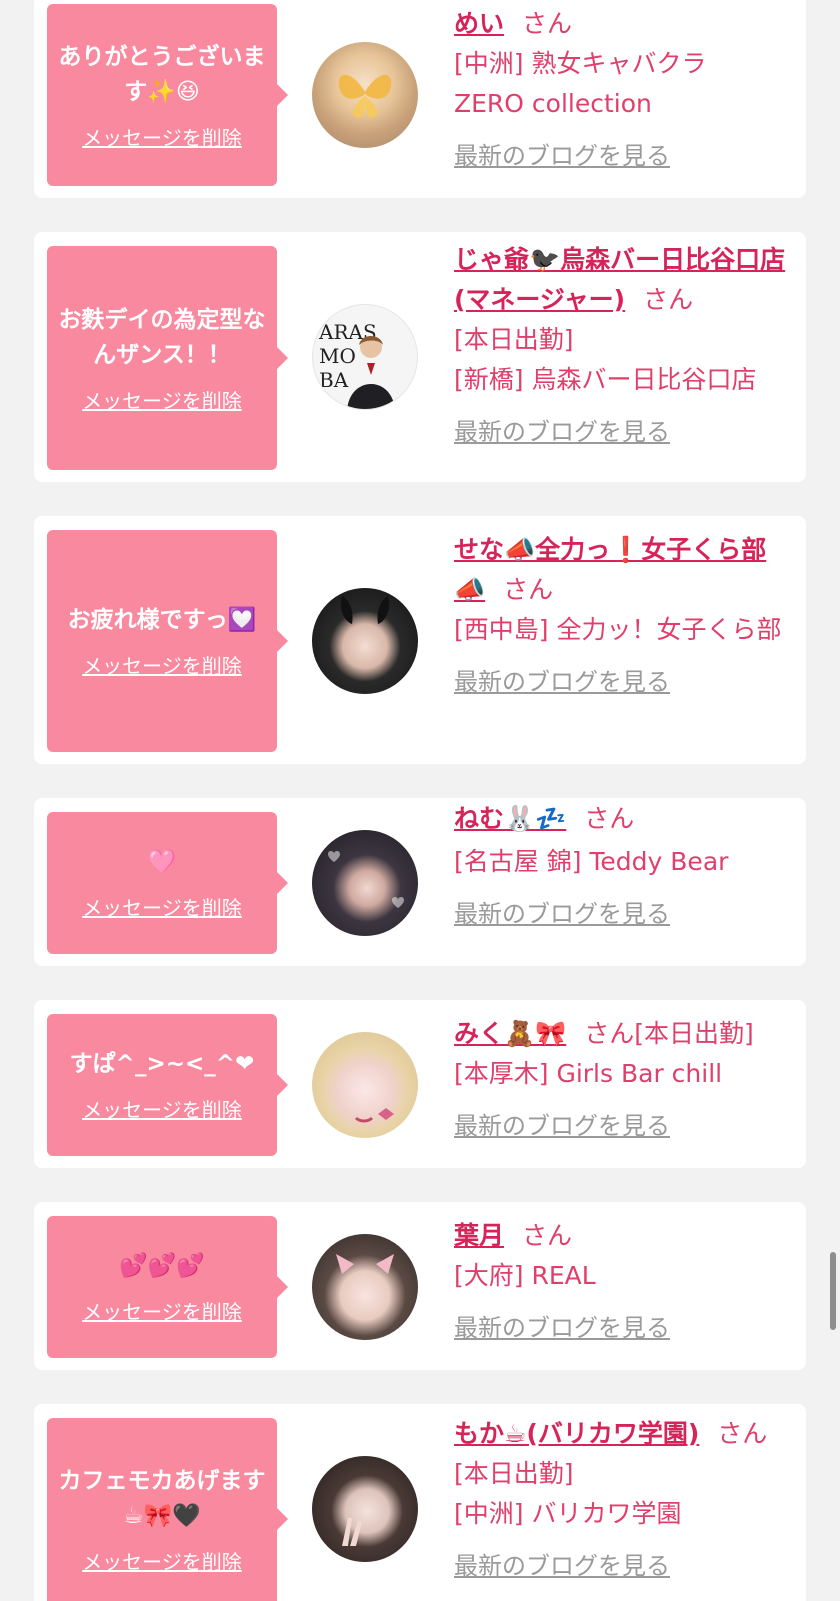 The image size is (840, 1601). I want to click on message-bubble: 💕💕💕 メッセージを削除, so click(167, 1287).